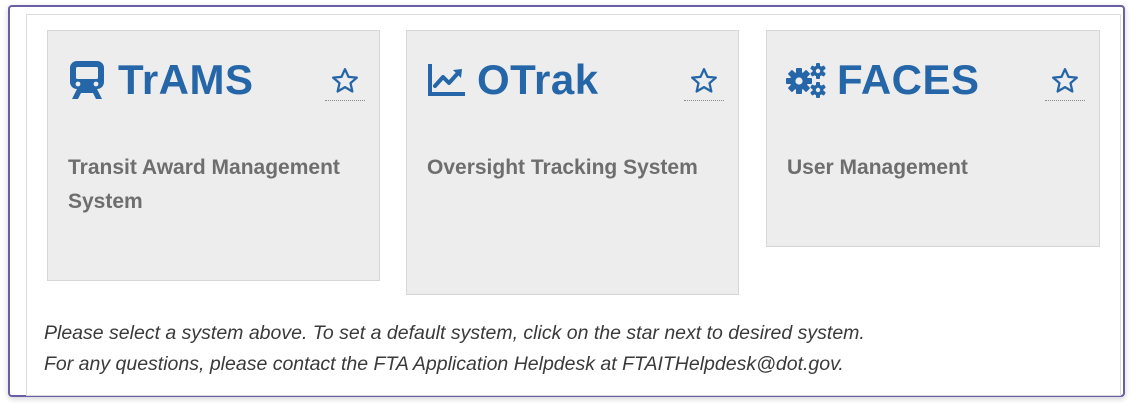 The height and width of the screenshot is (403, 1137). I want to click on tile-header: OTrak, so click(572, 80).